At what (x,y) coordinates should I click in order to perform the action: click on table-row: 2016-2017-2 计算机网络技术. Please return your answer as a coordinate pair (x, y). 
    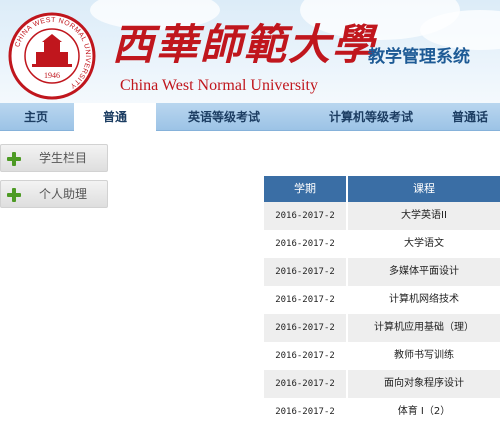
    Looking at the image, I should click on (382, 300).